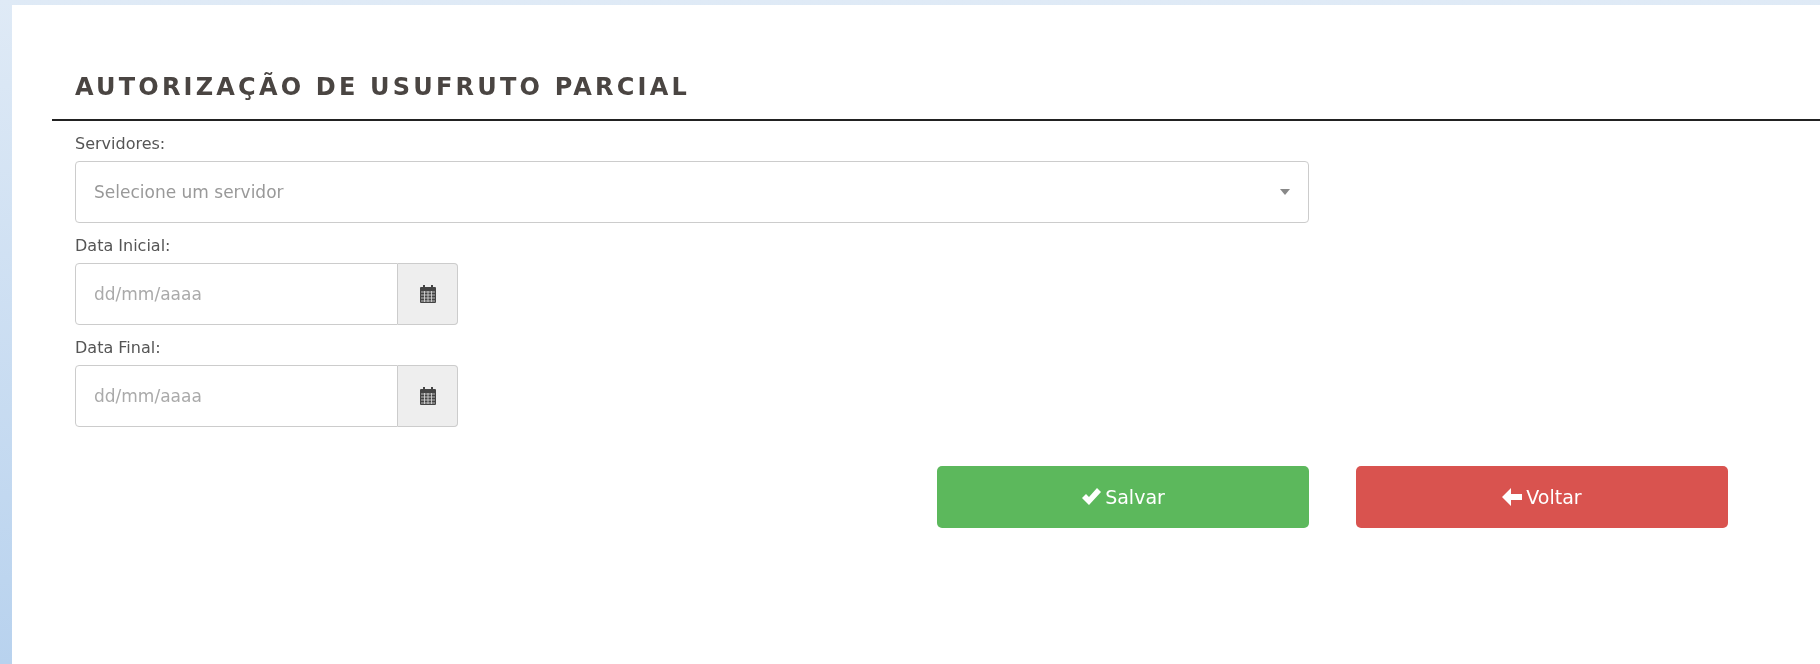 The height and width of the screenshot is (664, 1820). What do you see at coordinates (121, 144) in the screenshot?
I see `field-label: Servidores:` at bounding box center [121, 144].